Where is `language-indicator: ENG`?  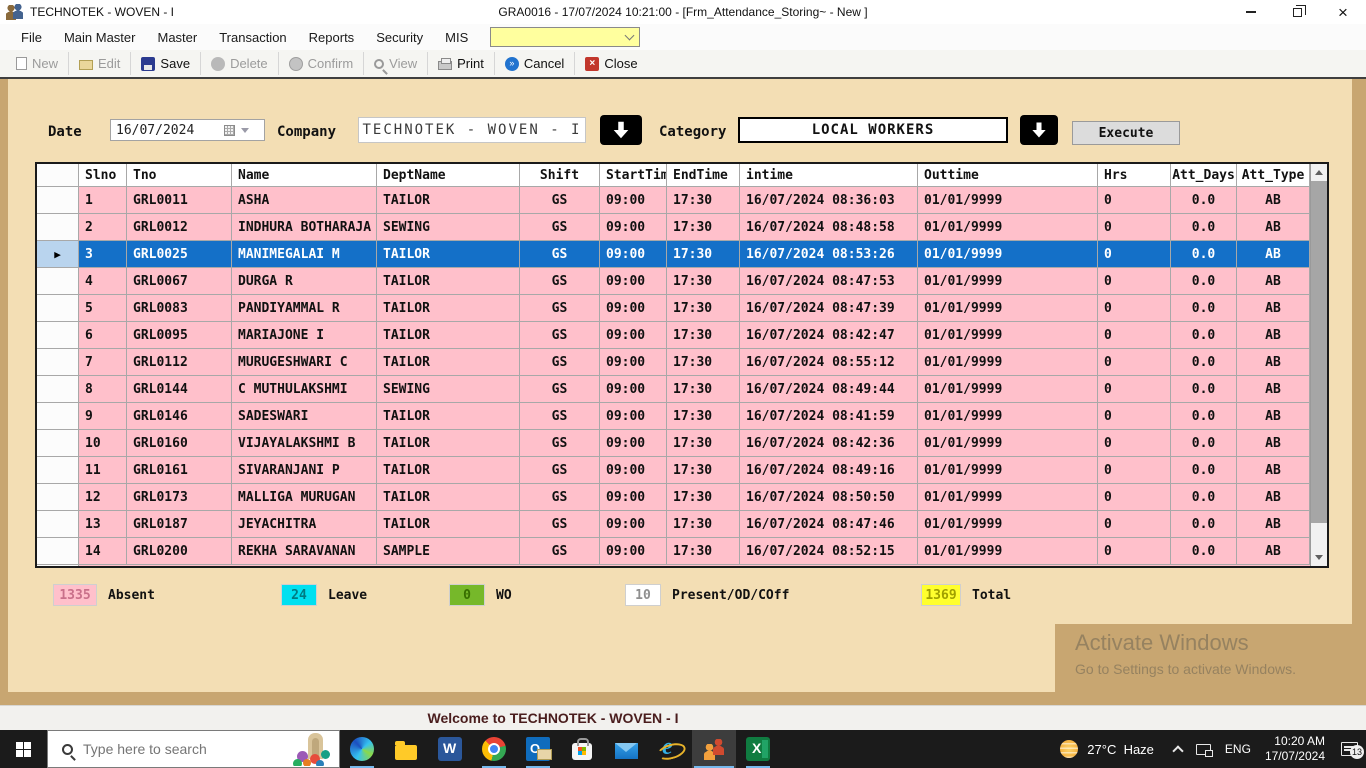 language-indicator: ENG is located at coordinates (1238, 749).